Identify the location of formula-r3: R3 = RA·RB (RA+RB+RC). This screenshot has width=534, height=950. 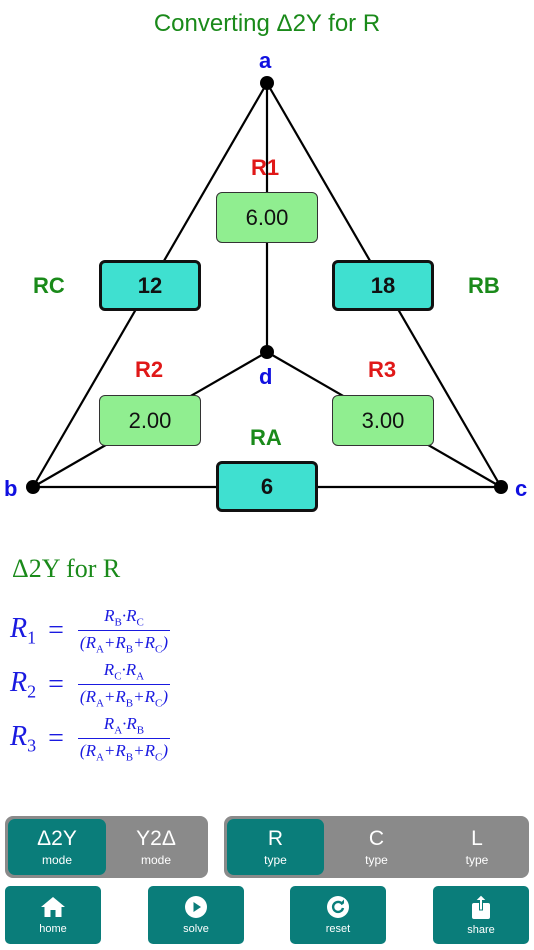
(90, 739).